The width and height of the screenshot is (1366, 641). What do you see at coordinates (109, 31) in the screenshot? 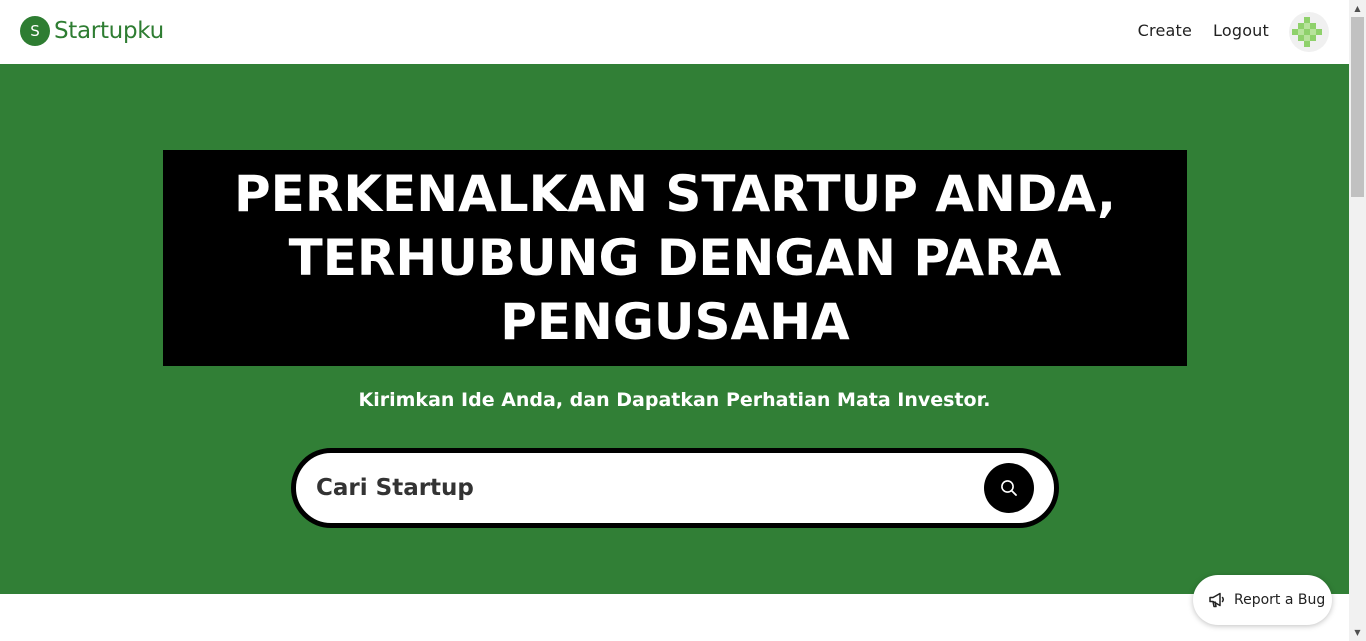
I see `brand-name: Startupku` at bounding box center [109, 31].